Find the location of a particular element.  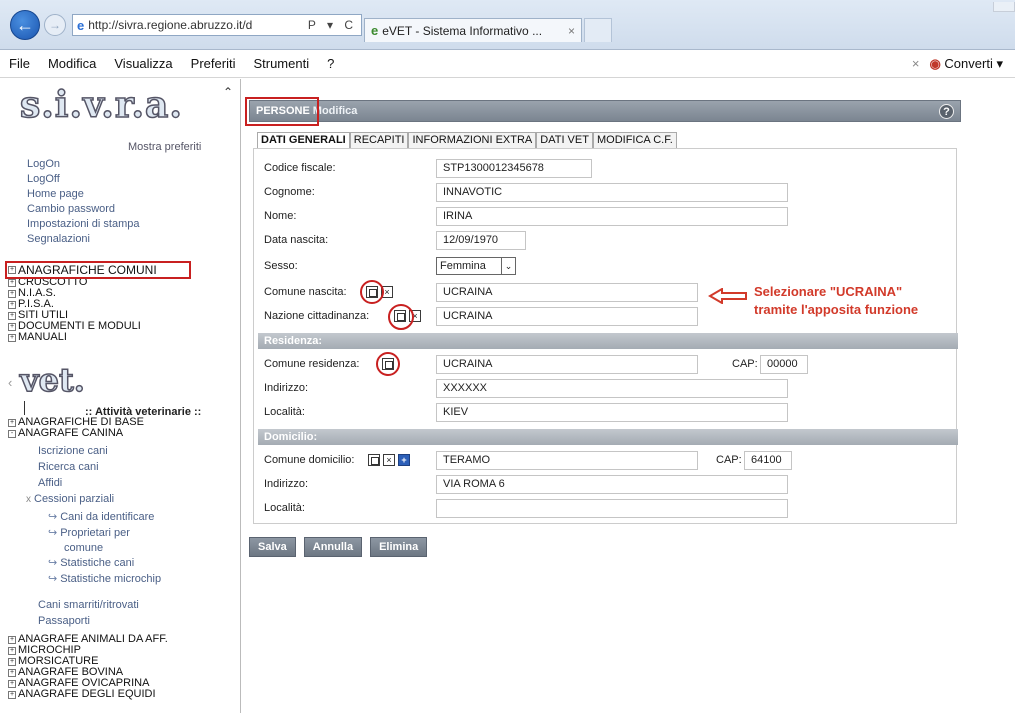

new-tab-button is located at coordinates (598, 30).